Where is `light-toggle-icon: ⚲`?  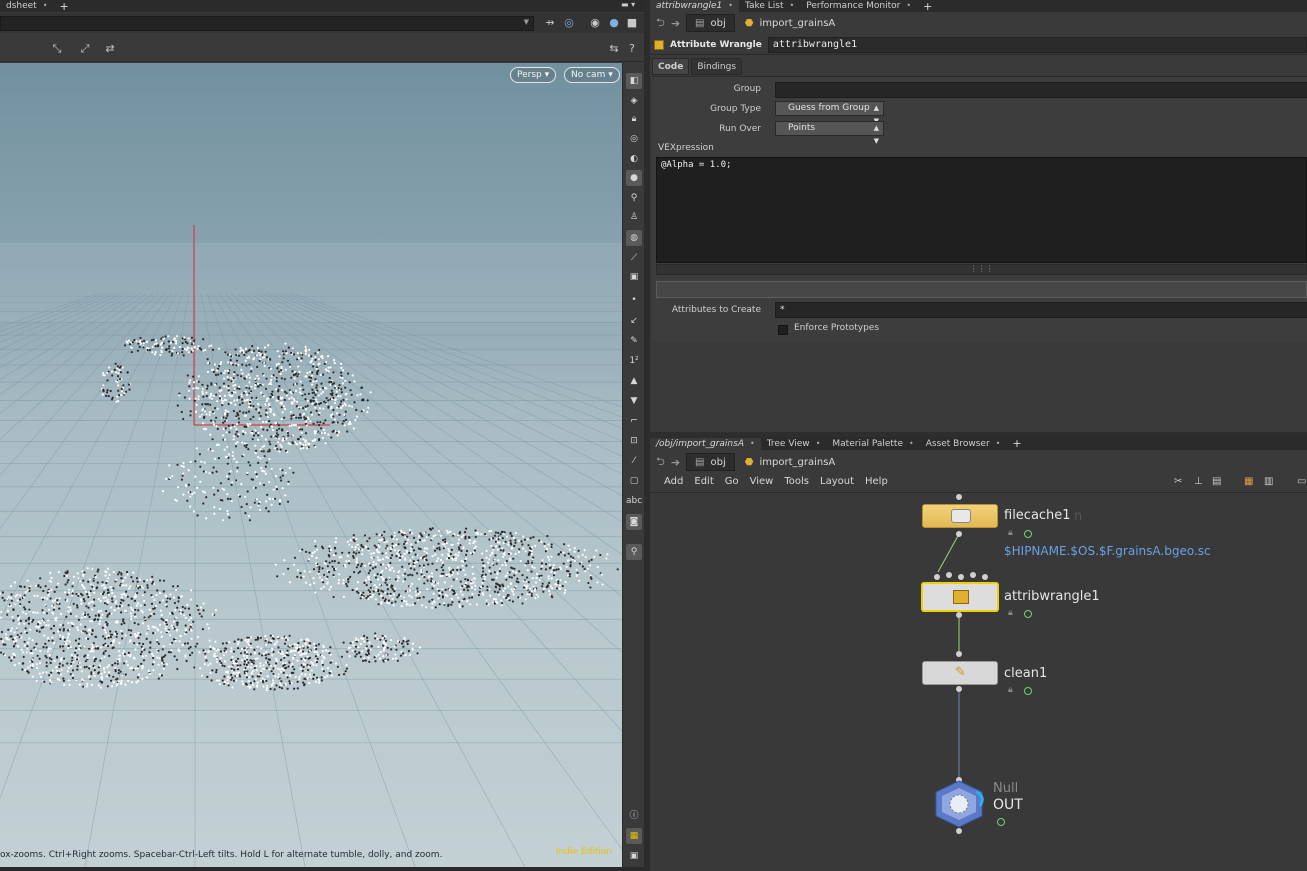
light-toggle-icon: ⚲ is located at coordinates (634, 552).